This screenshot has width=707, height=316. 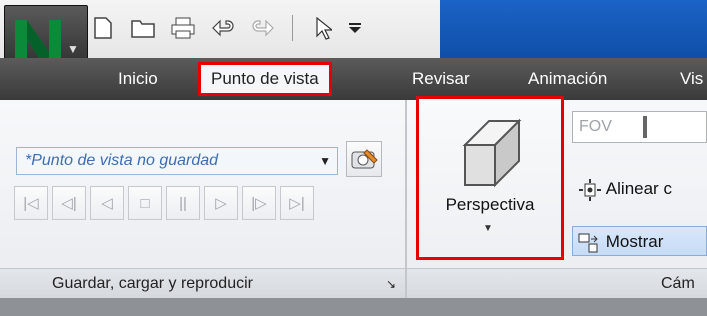 What do you see at coordinates (259, 203) in the screenshot?
I see `step-forward-icon: |▷` at bounding box center [259, 203].